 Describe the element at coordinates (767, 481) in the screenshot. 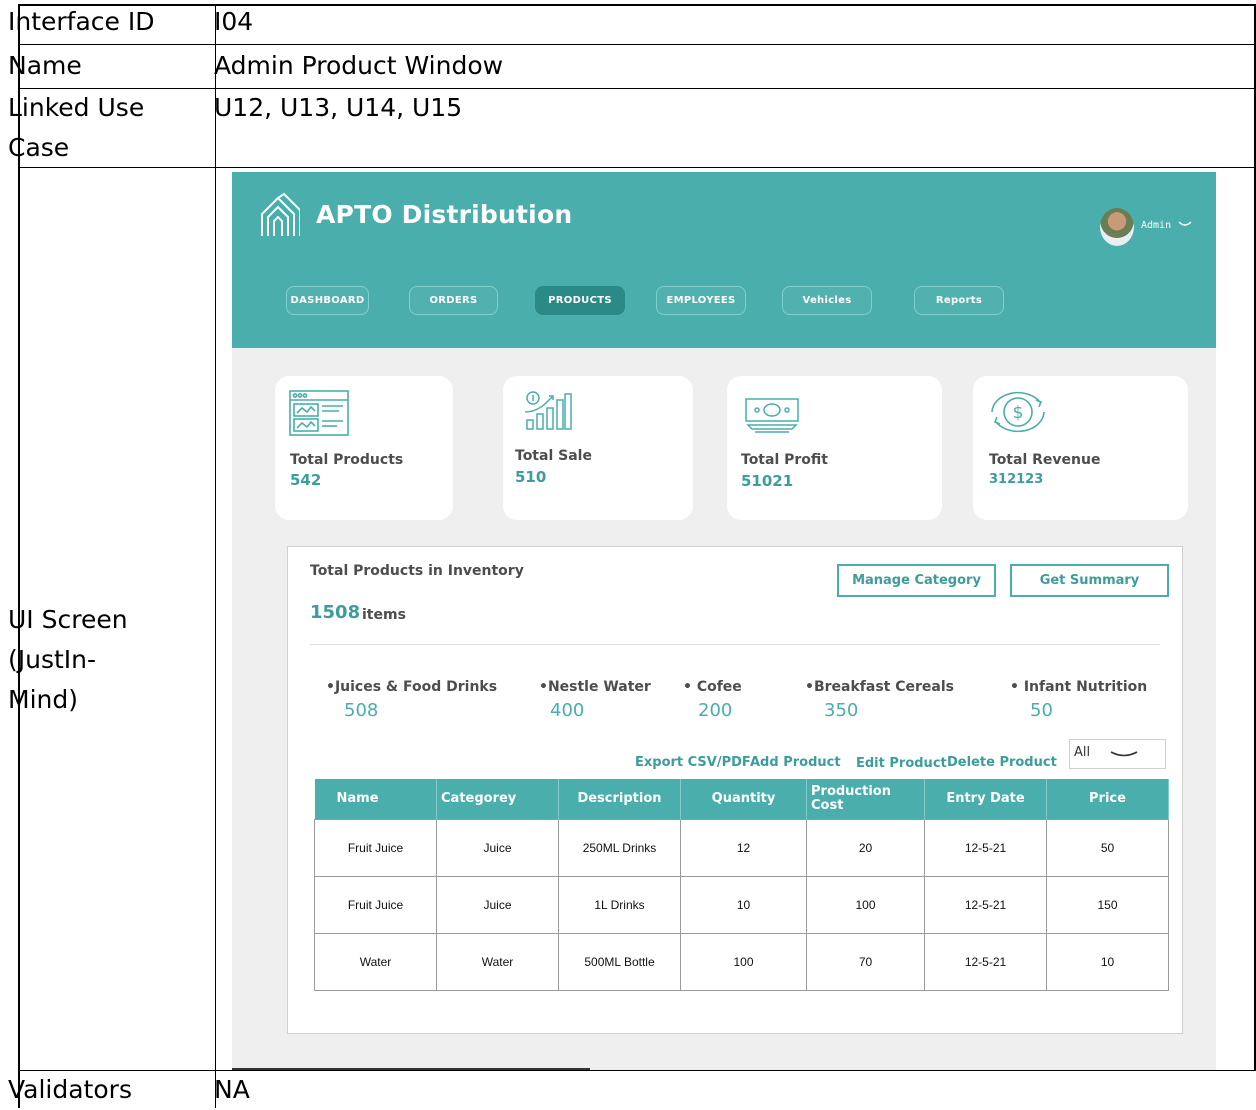

I see `stat-value: 51021` at that location.